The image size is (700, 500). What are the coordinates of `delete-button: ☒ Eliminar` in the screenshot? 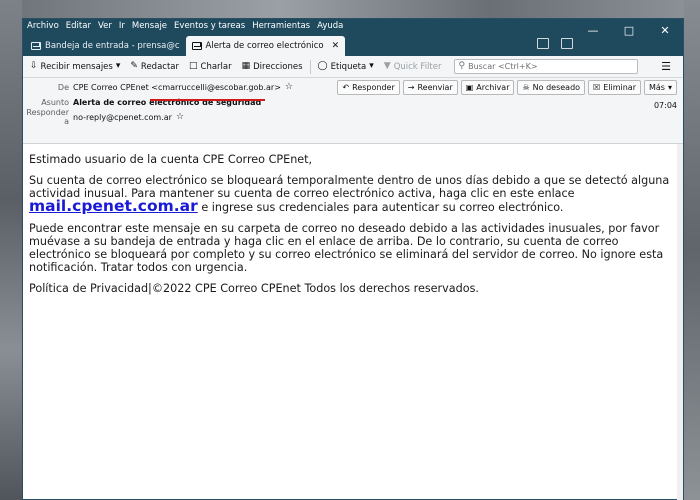 It's located at (614, 87).